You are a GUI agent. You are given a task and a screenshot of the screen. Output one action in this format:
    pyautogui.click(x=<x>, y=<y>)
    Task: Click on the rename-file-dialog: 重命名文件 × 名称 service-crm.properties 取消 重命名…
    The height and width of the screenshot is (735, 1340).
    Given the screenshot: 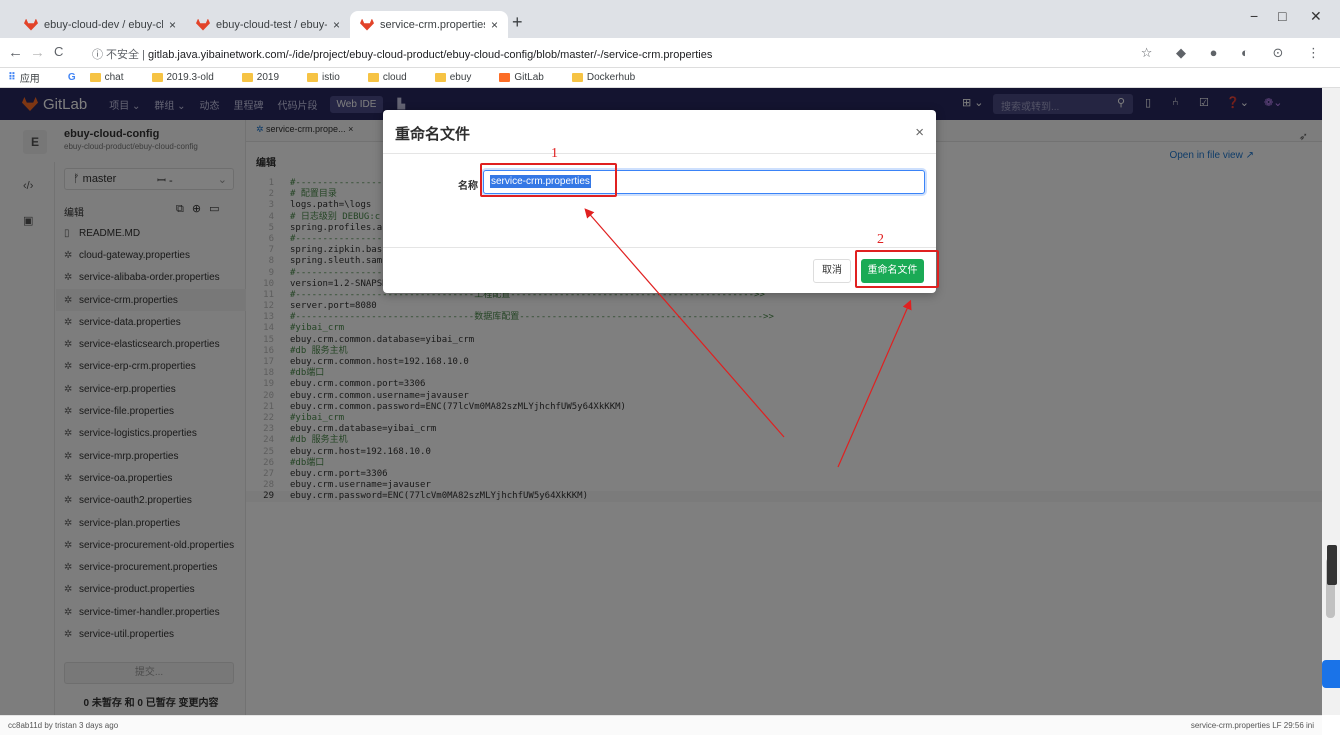 What is the action you would take?
    pyautogui.click(x=659, y=201)
    